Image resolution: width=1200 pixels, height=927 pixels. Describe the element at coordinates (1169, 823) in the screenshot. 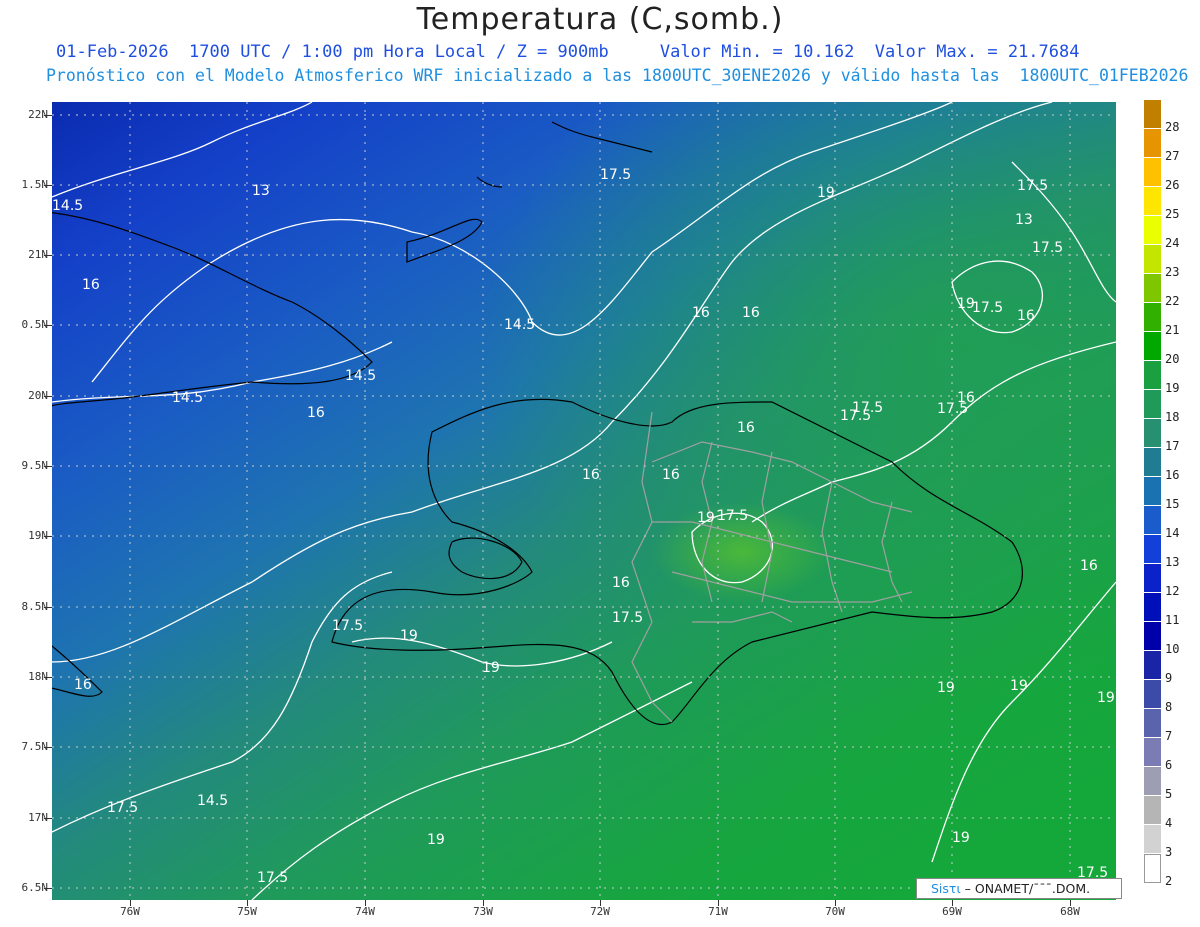

I see `color-scale-label: 4` at that location.